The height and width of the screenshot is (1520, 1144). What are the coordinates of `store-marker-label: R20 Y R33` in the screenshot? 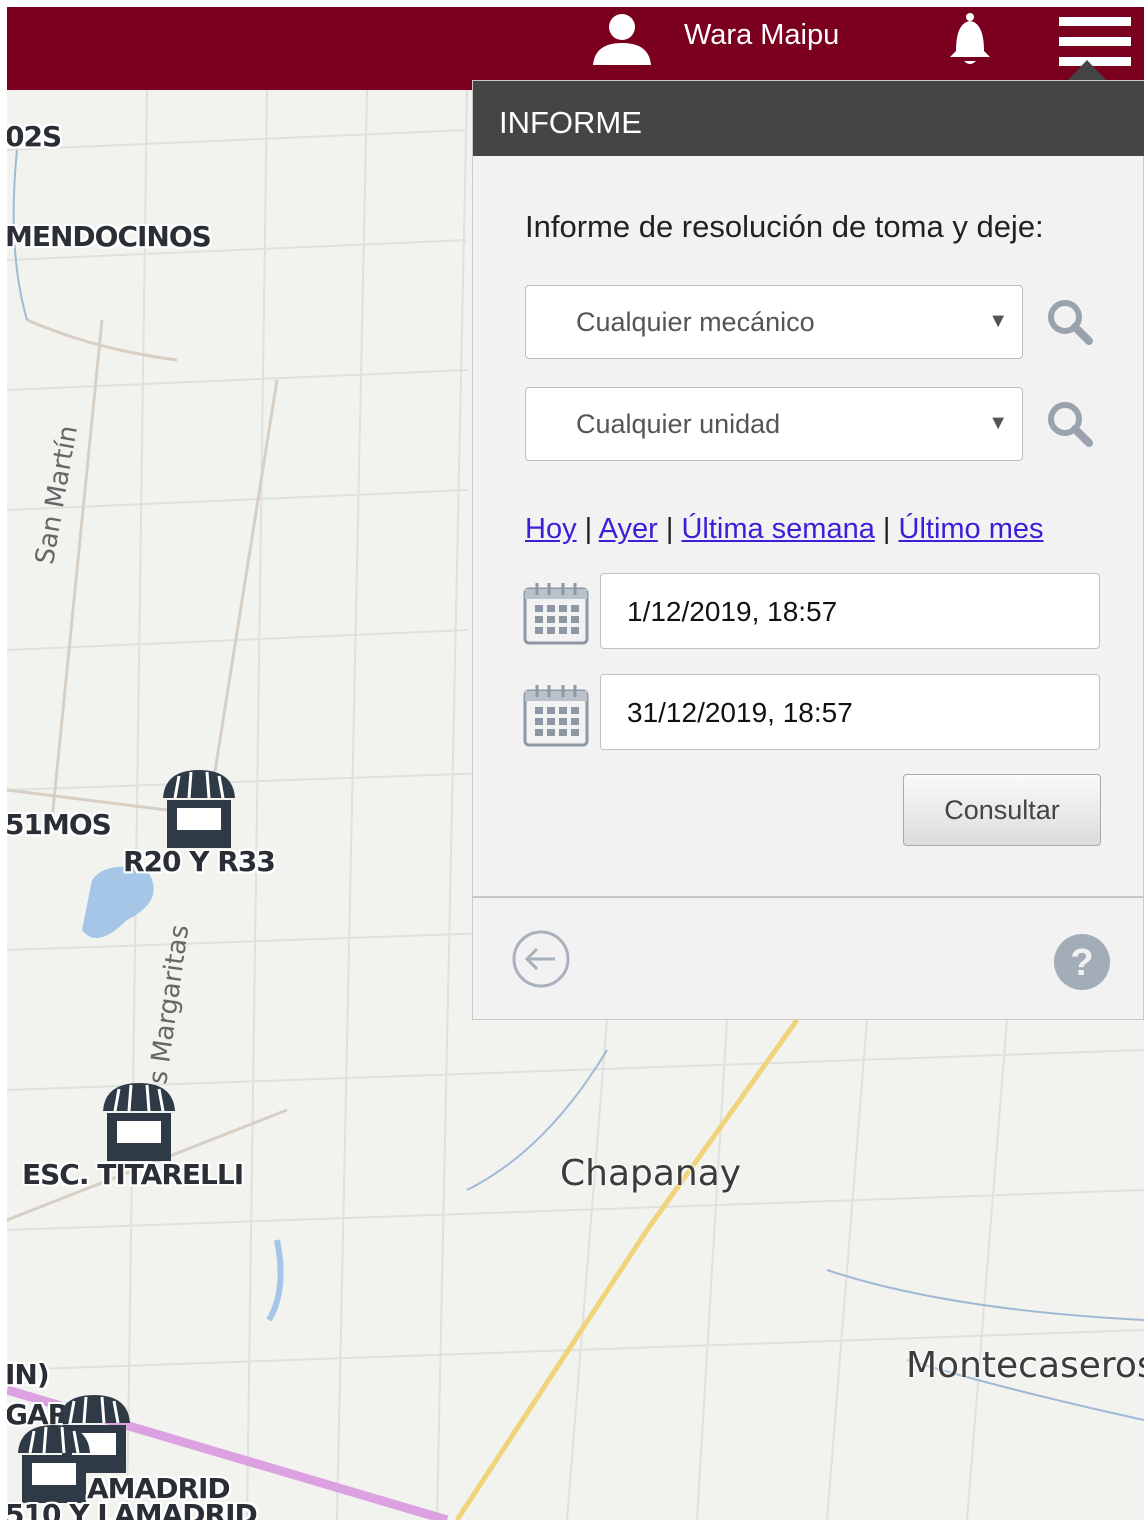 It's located at (199, 861).